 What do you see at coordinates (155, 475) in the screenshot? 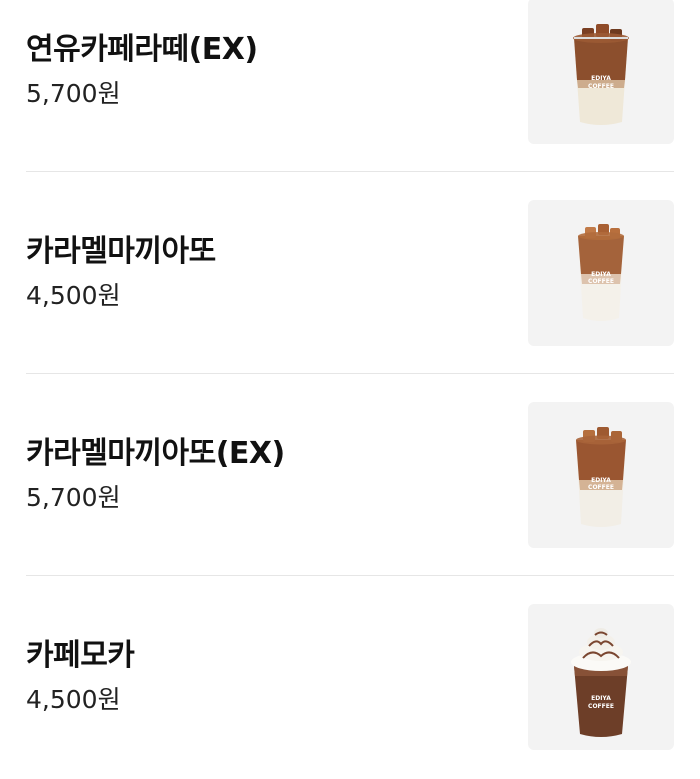
I see `menu-item-text: 카라멜마끼아또(EX) 5,700원` at bounding box center [155, 475].